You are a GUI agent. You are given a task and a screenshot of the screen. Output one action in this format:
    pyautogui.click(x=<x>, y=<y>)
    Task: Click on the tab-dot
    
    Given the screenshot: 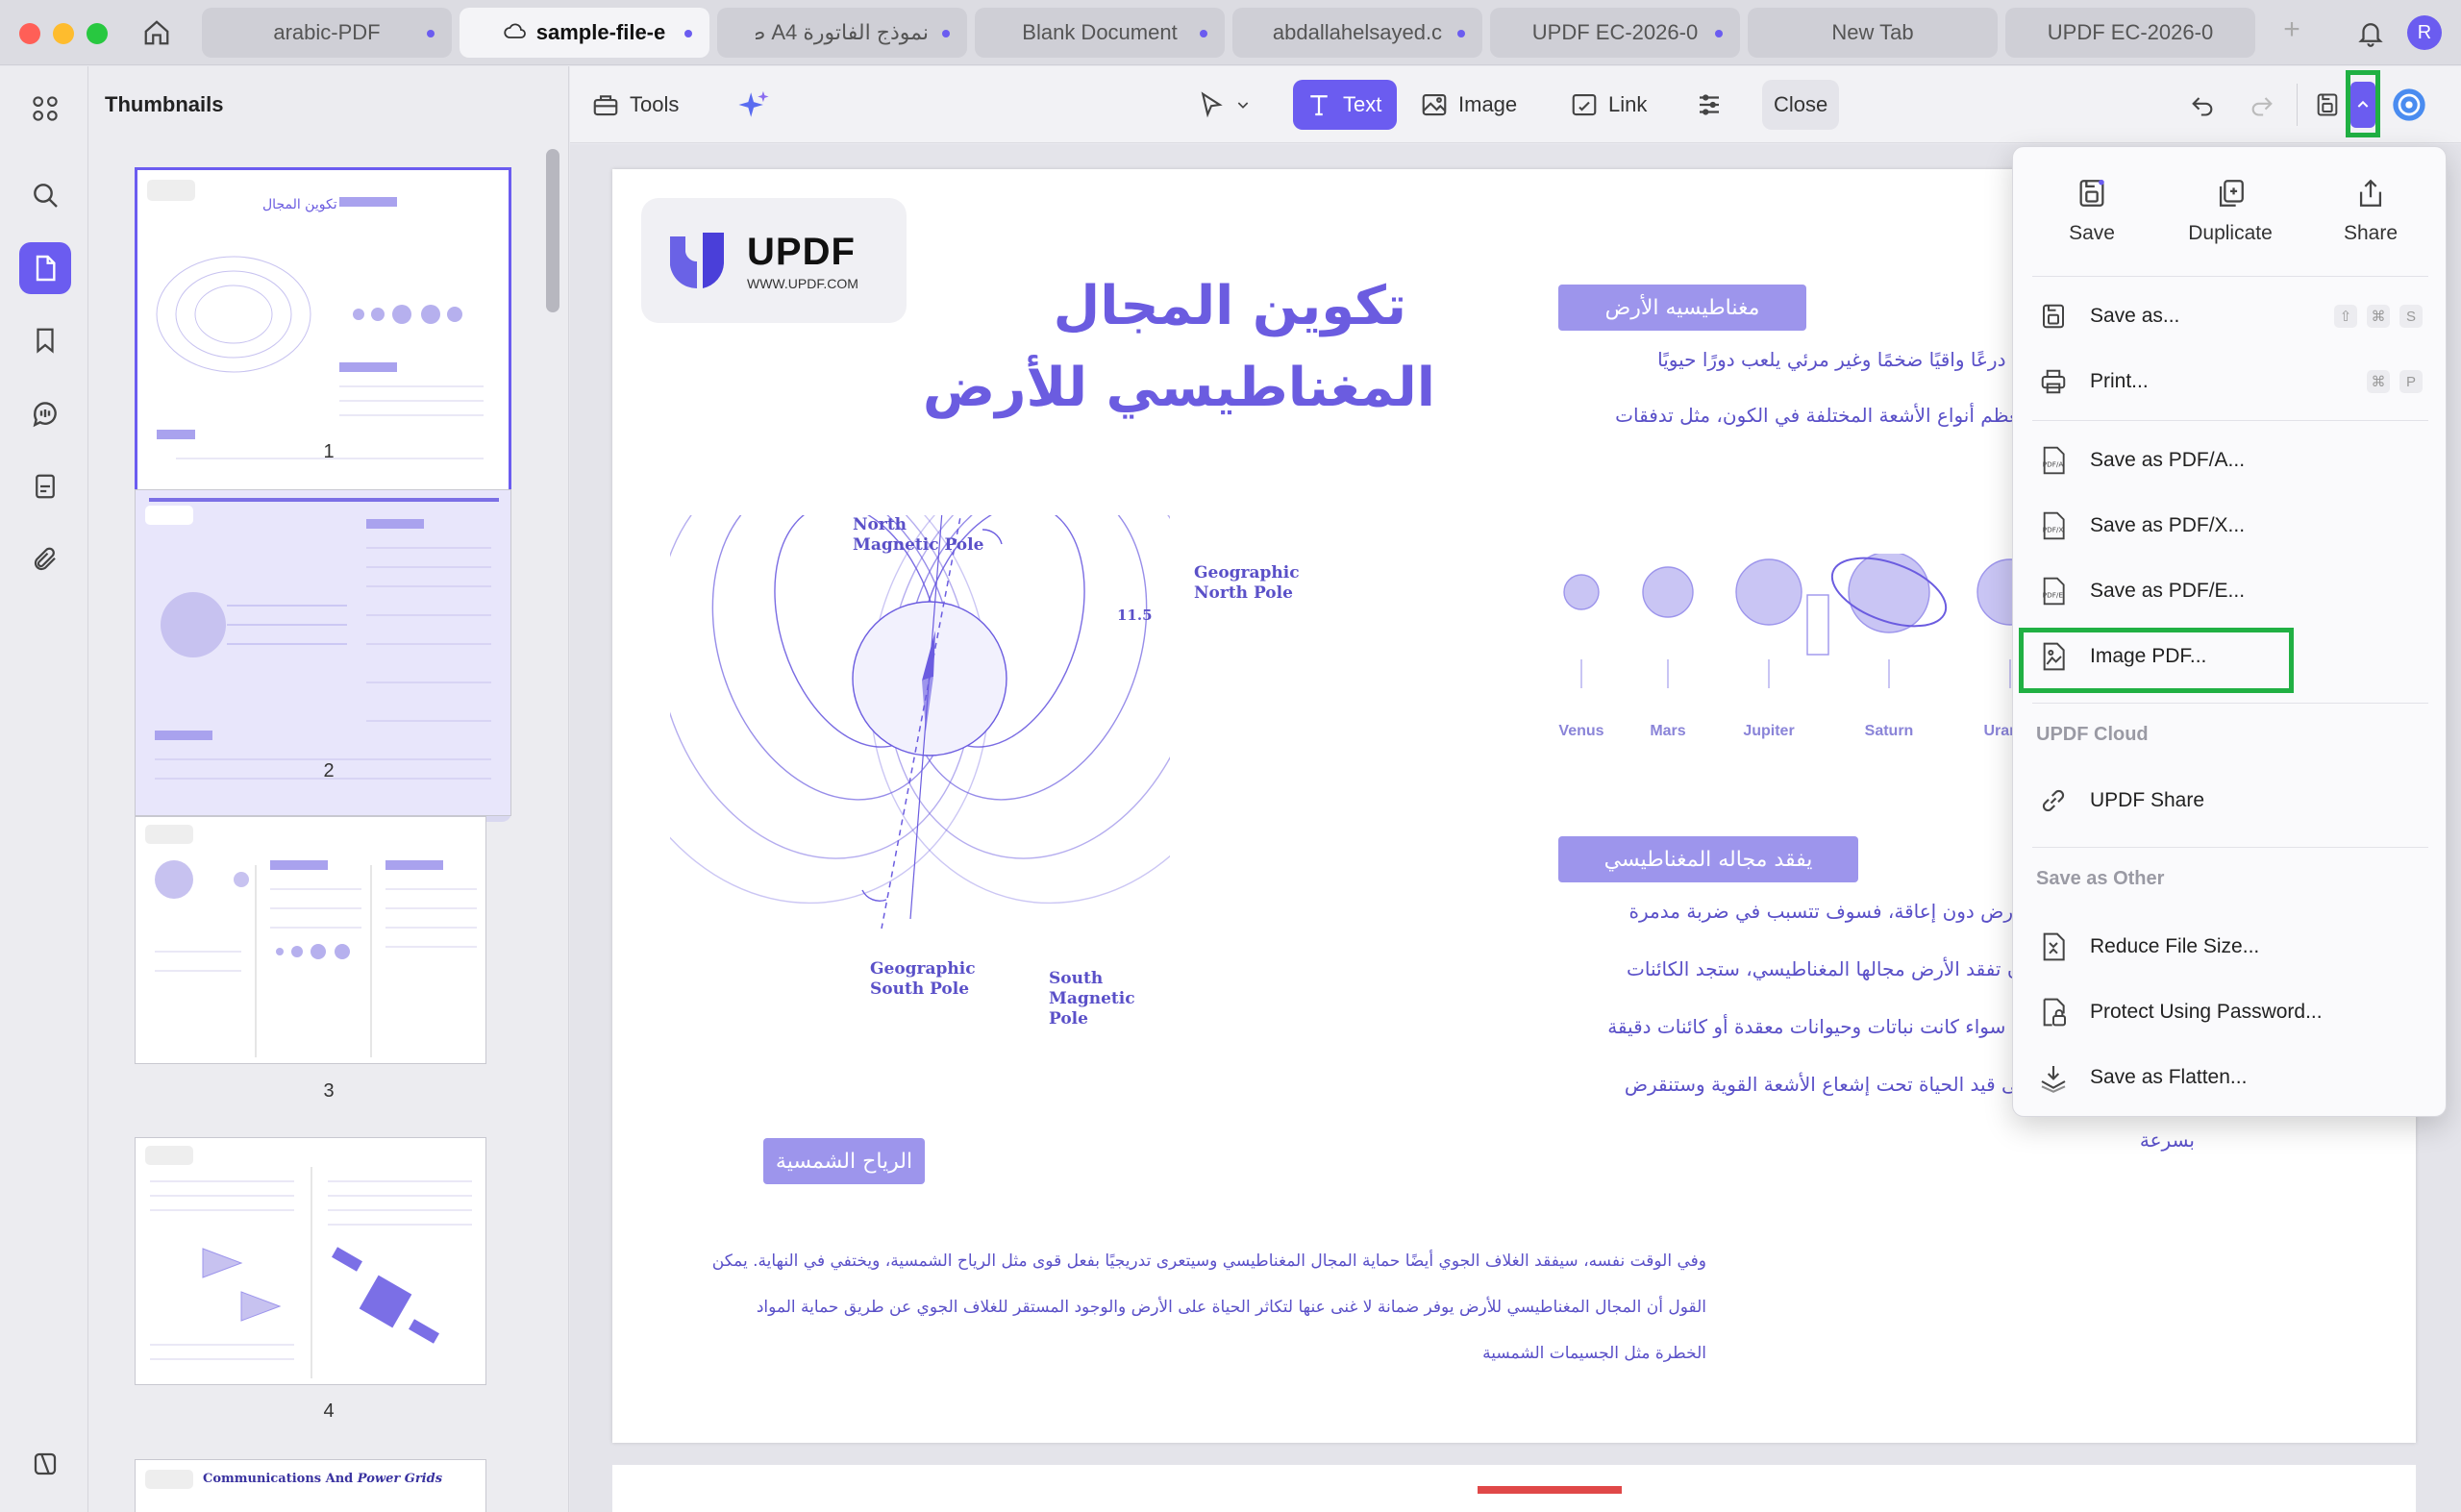 What is the action you would take?
    pyautogui.click(x=1719, y=33)
    